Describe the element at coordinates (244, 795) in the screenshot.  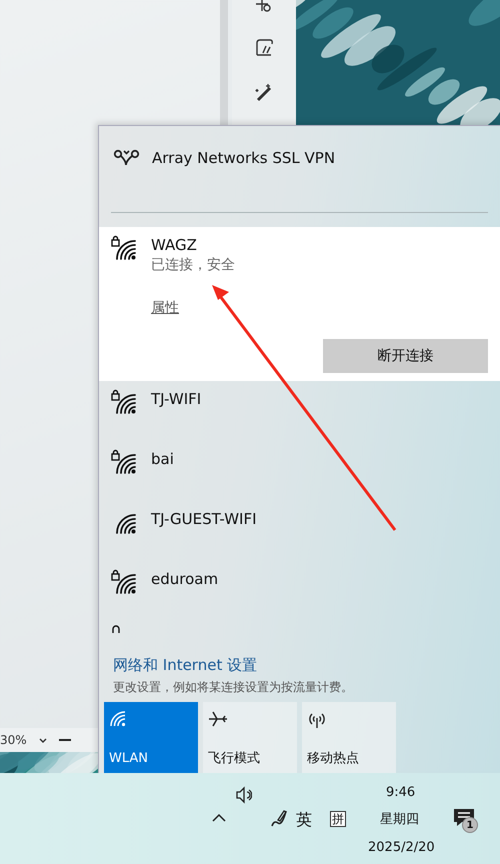
I see `volume-icon` at that location.